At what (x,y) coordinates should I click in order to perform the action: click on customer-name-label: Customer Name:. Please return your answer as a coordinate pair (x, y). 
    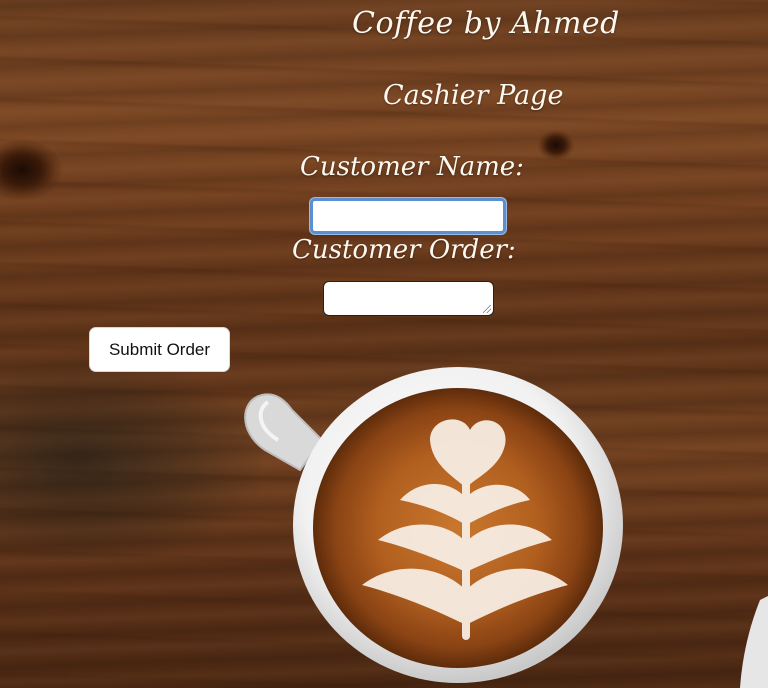
    Looking at the image, I should click on (412, 167).